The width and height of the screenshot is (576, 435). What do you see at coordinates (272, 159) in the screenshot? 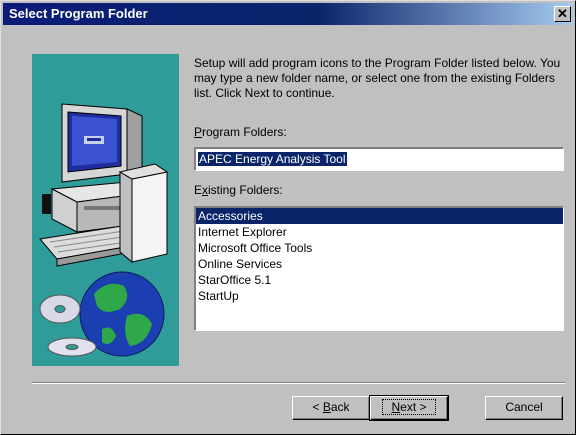
I see `program-folder-value: APEC Energy Analysis Tool` at bounding box center [272, 159].